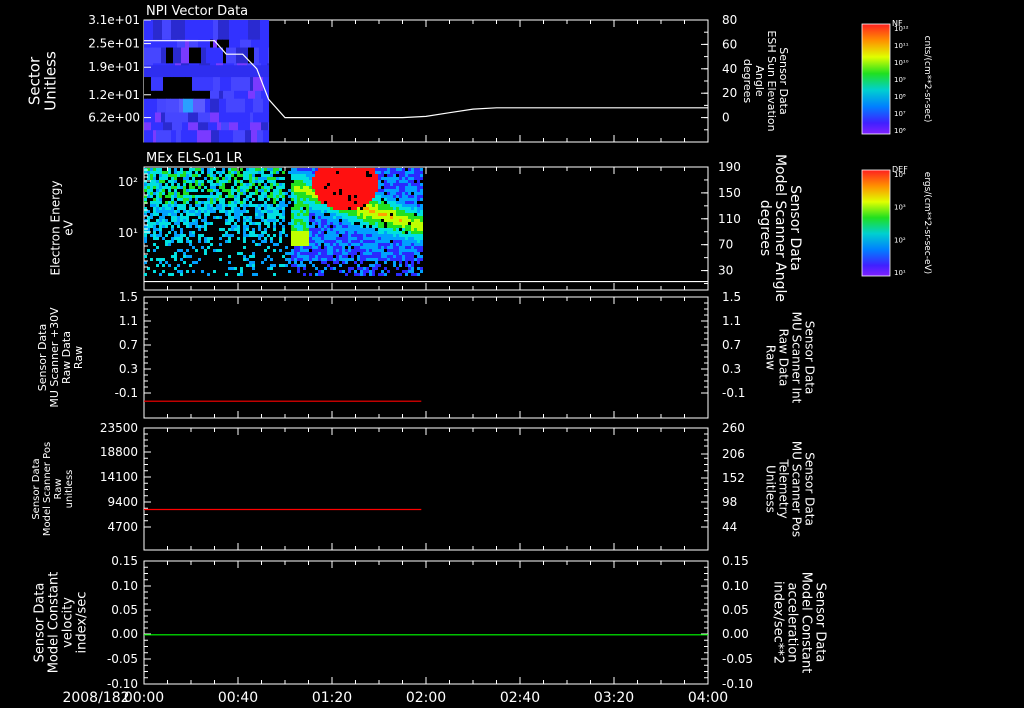  What do you see at coordinates (47, 489) in the screenshot?
I see `y-axis-label-line: Model Scanner Pos` at bounding box center [47, 489].